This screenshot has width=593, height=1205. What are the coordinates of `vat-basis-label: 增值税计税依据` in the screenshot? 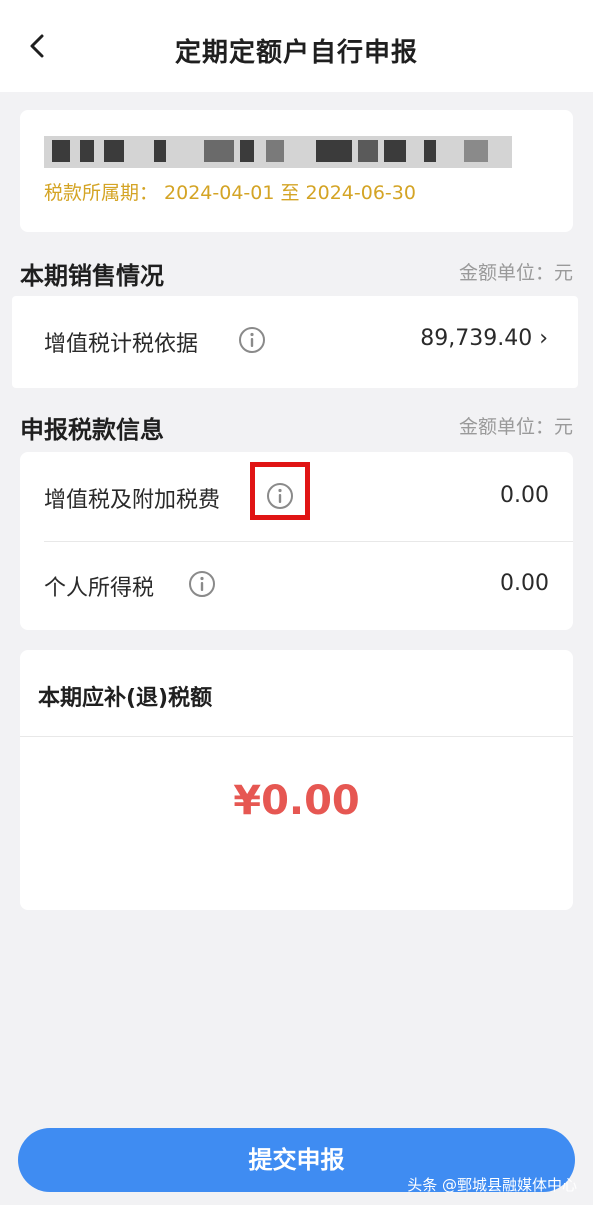 It's located at (121, 344).